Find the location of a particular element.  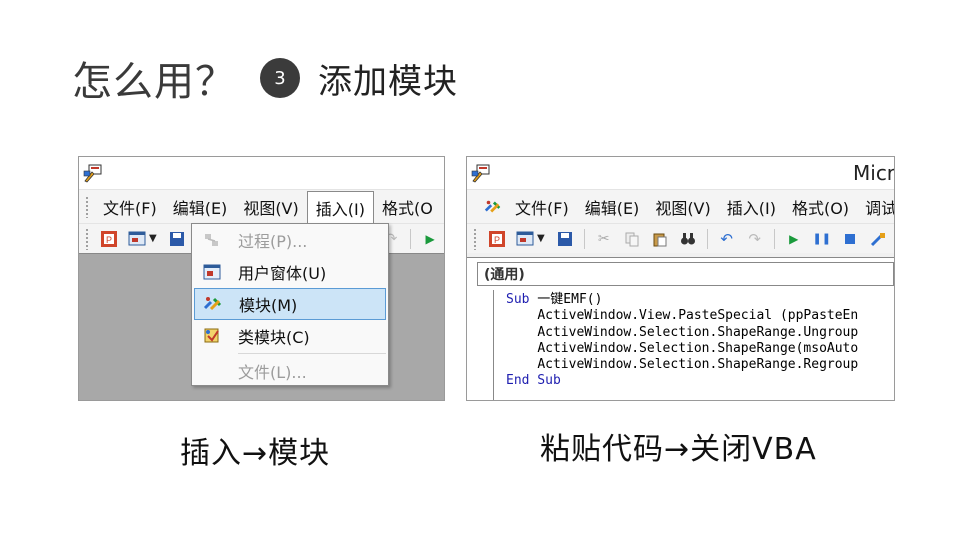

menu-bar: 文件(F) 编辑(E) 视图(V) 插入(I) 格式(O) 调试 is located at coordinates (680, 206).